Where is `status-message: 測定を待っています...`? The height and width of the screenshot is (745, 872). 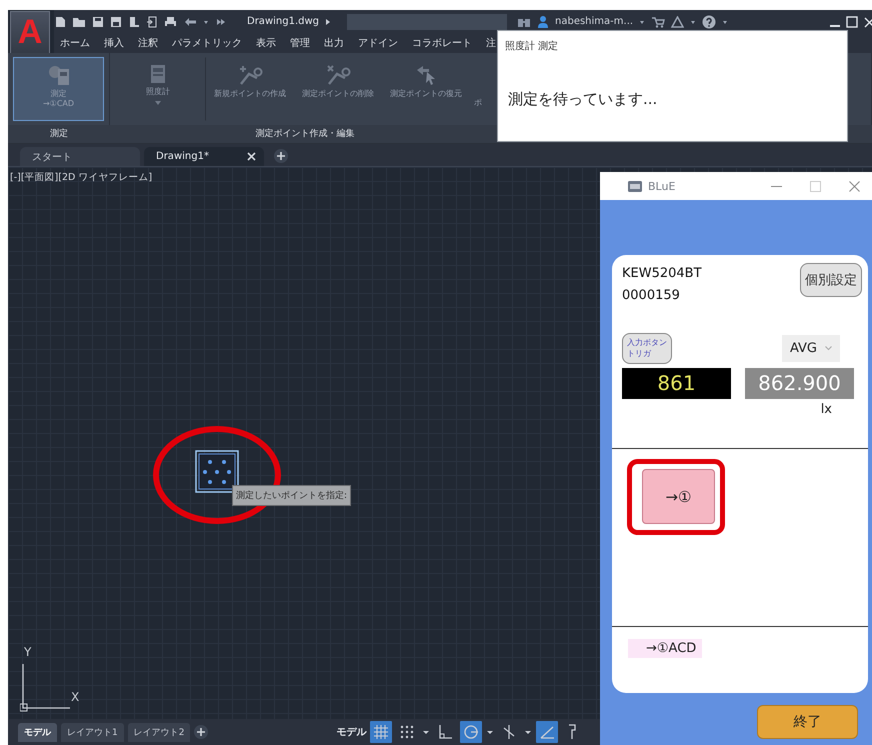
status-message: 測定を待っています... is located at coordinates (583, 99).